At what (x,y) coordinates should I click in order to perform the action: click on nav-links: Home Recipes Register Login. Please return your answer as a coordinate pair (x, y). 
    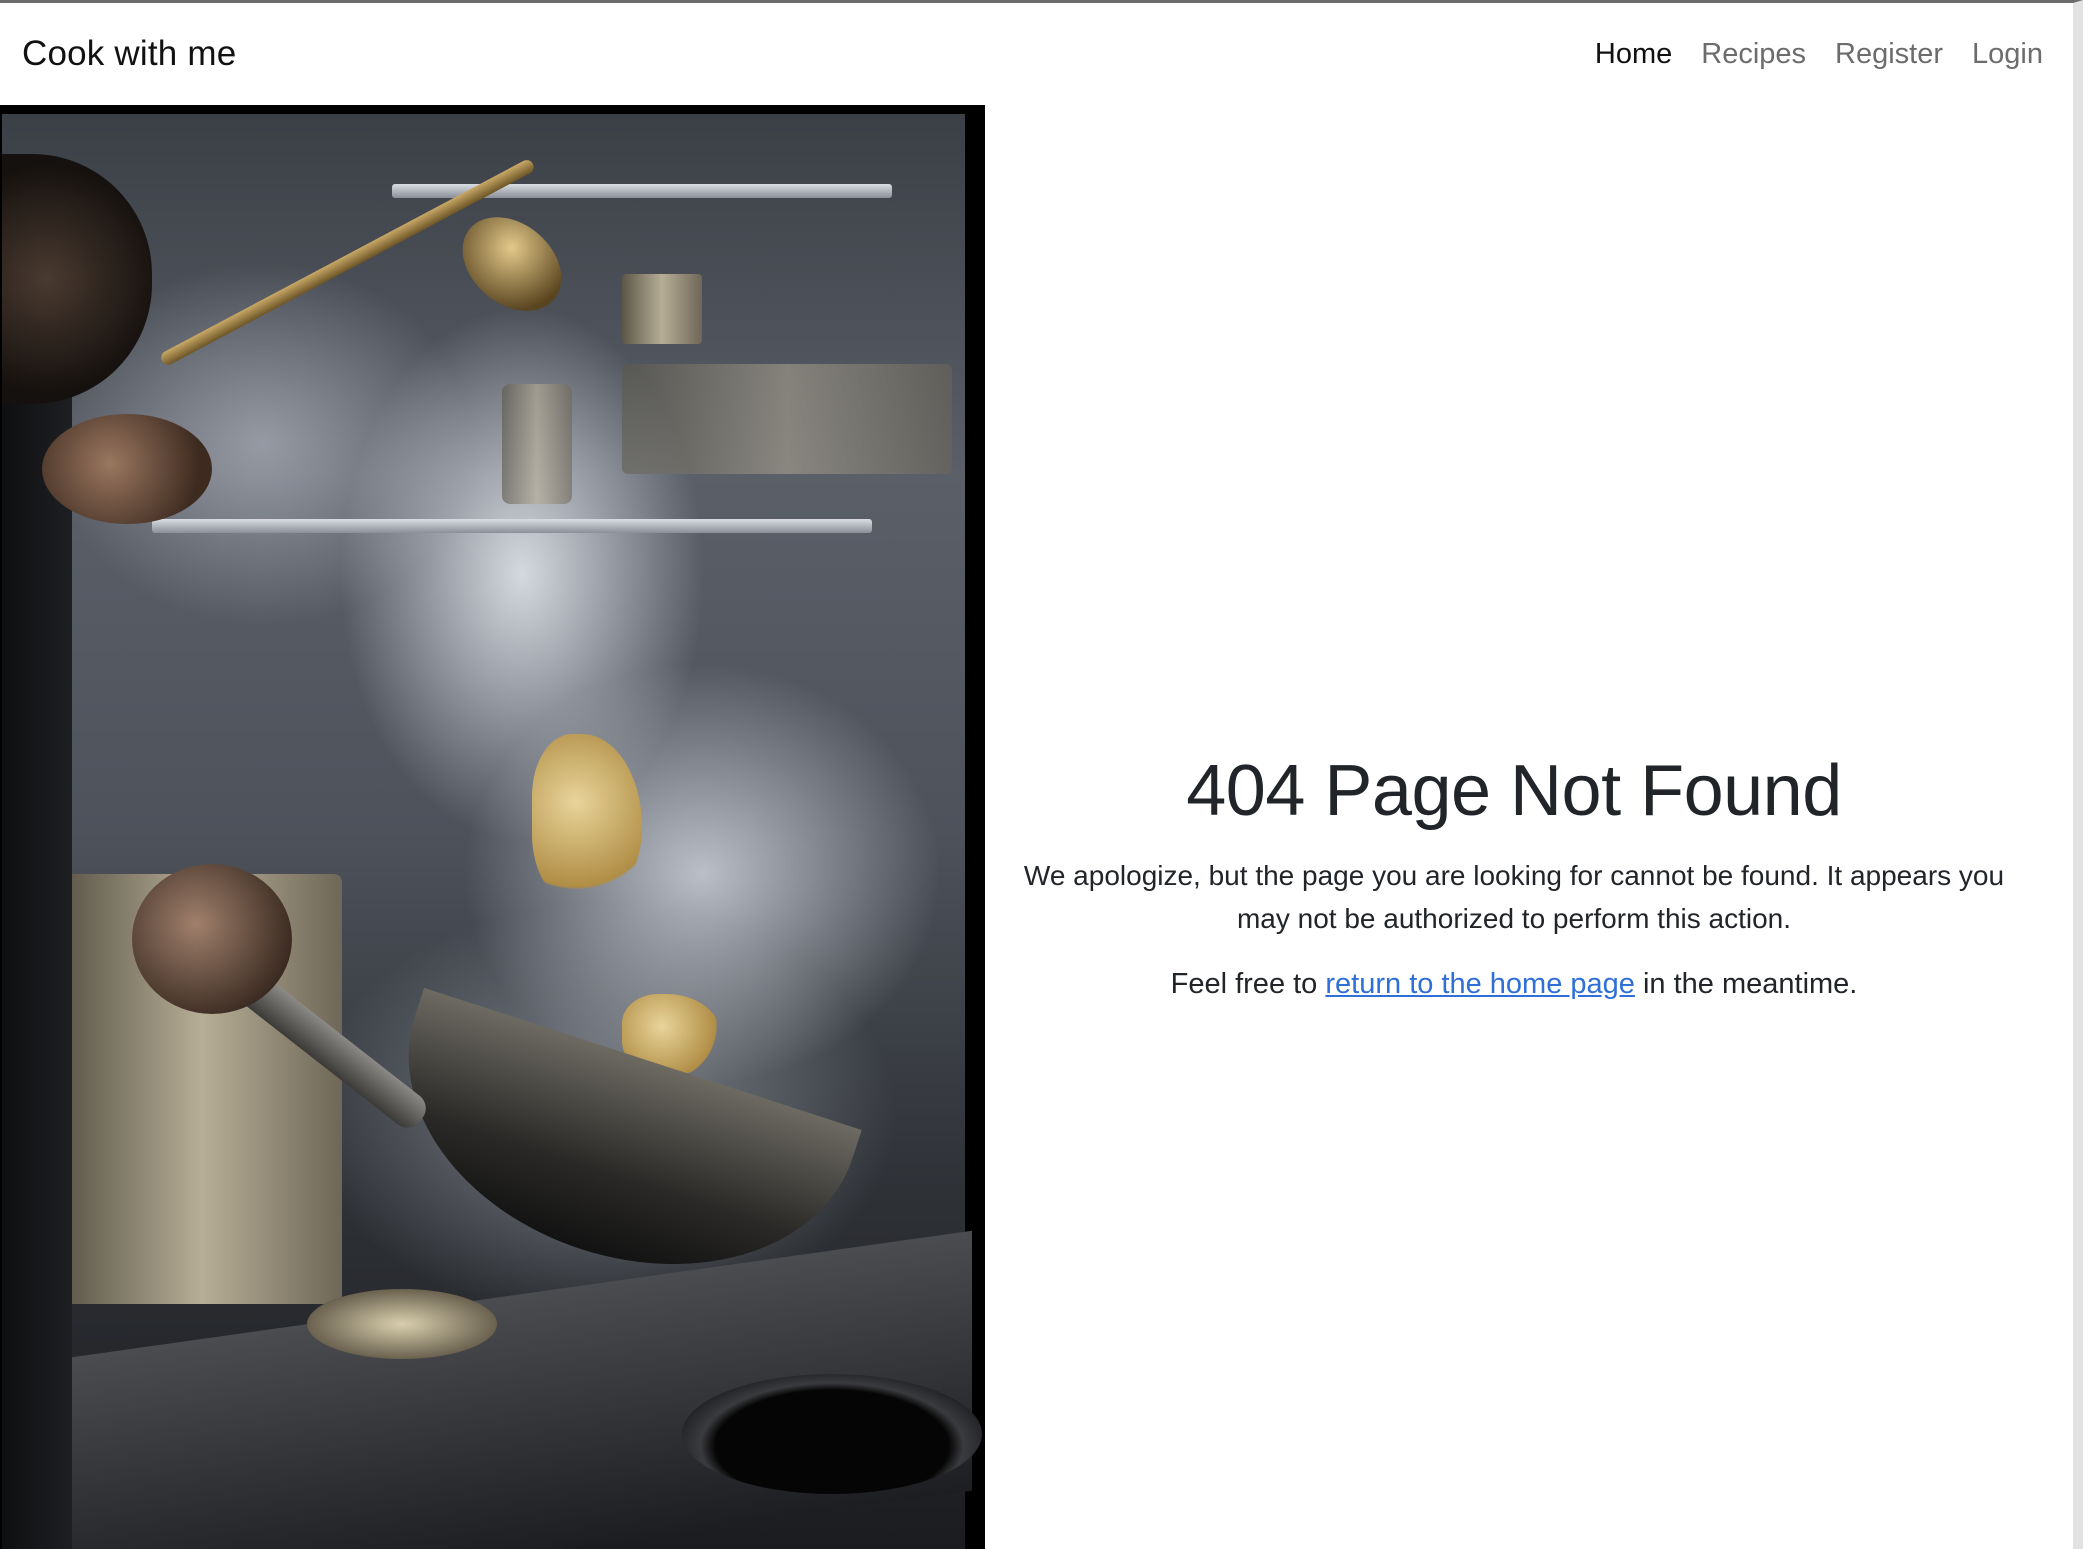
    Looking at the image, I should click on (1819, 54).